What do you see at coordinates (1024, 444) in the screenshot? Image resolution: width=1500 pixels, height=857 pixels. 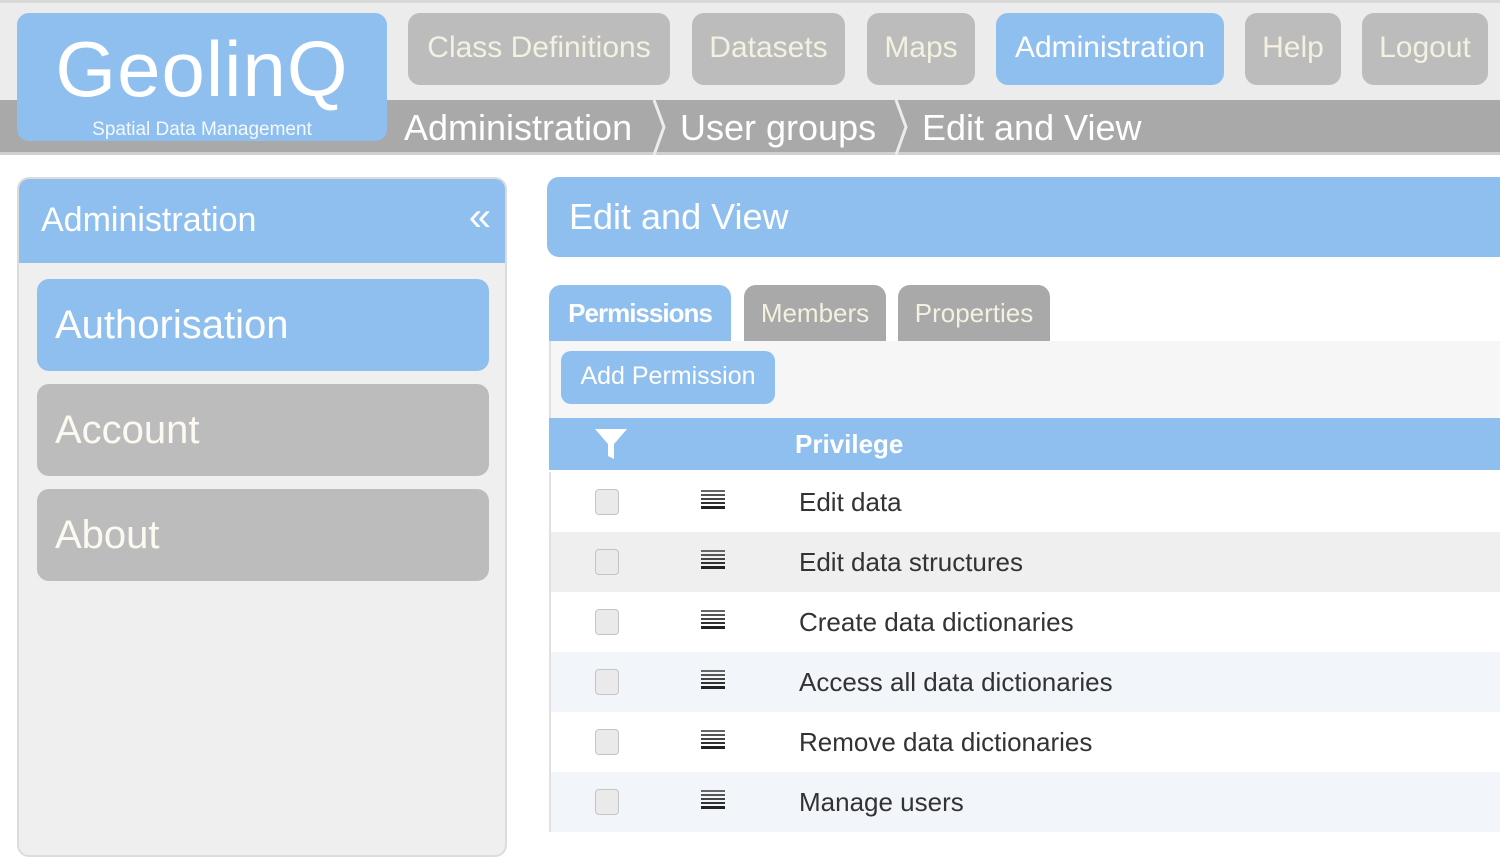 I see `grid-header: Privilege` at bounding box center [1024, 444].